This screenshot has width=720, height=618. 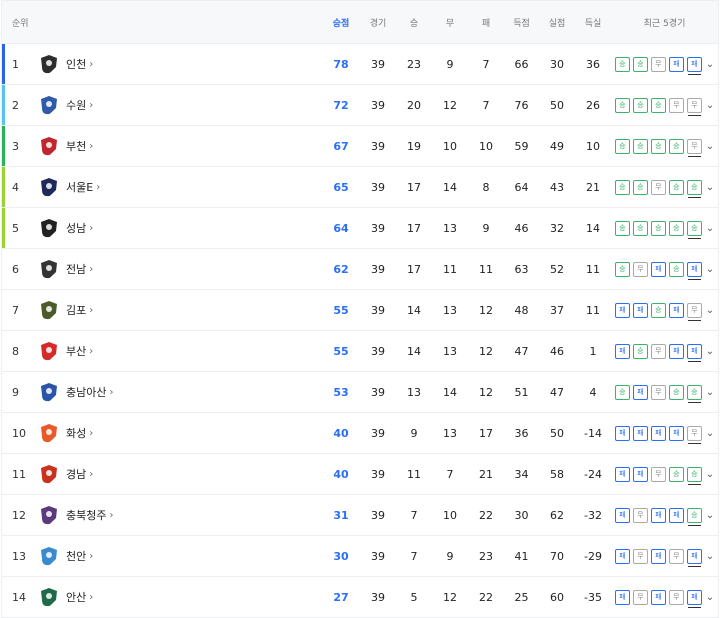 What do you see at coordinates (593, 351) in the screenshot?
I see `goal-diff: 1` at bounding box center [593, 351].